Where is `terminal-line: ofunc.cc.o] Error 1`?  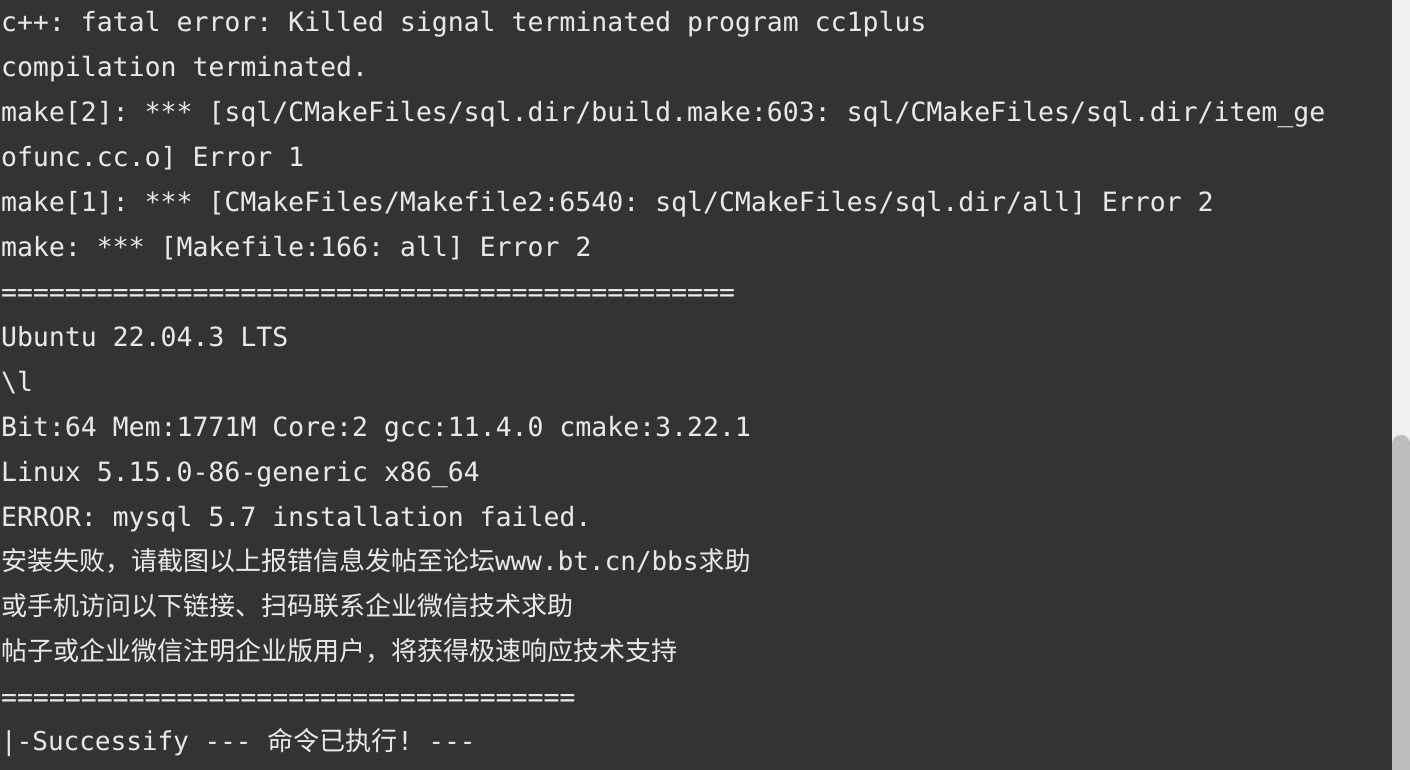 terminal-line: ofunc.cc.o] Error 1 is located at coordinates (153, 157).